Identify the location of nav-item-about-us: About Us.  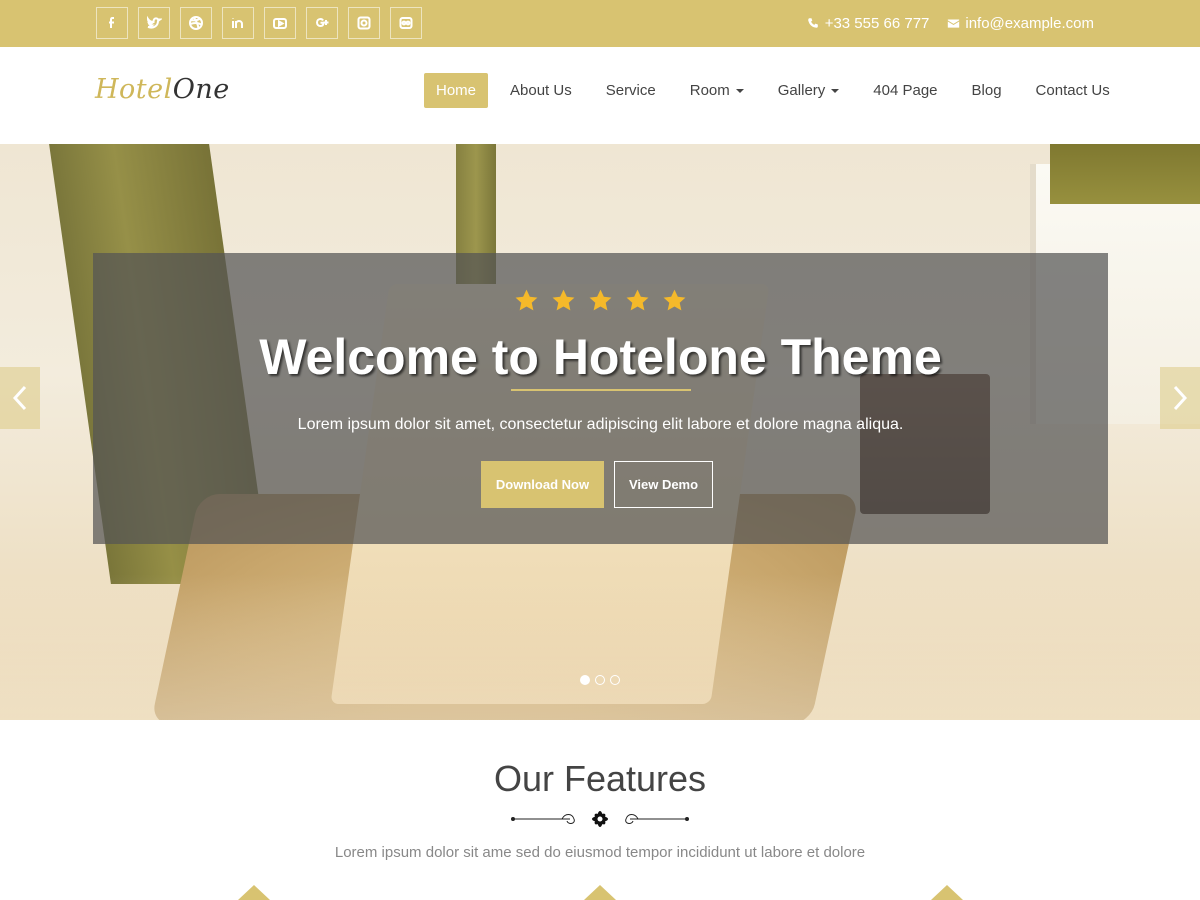
(541, 90).